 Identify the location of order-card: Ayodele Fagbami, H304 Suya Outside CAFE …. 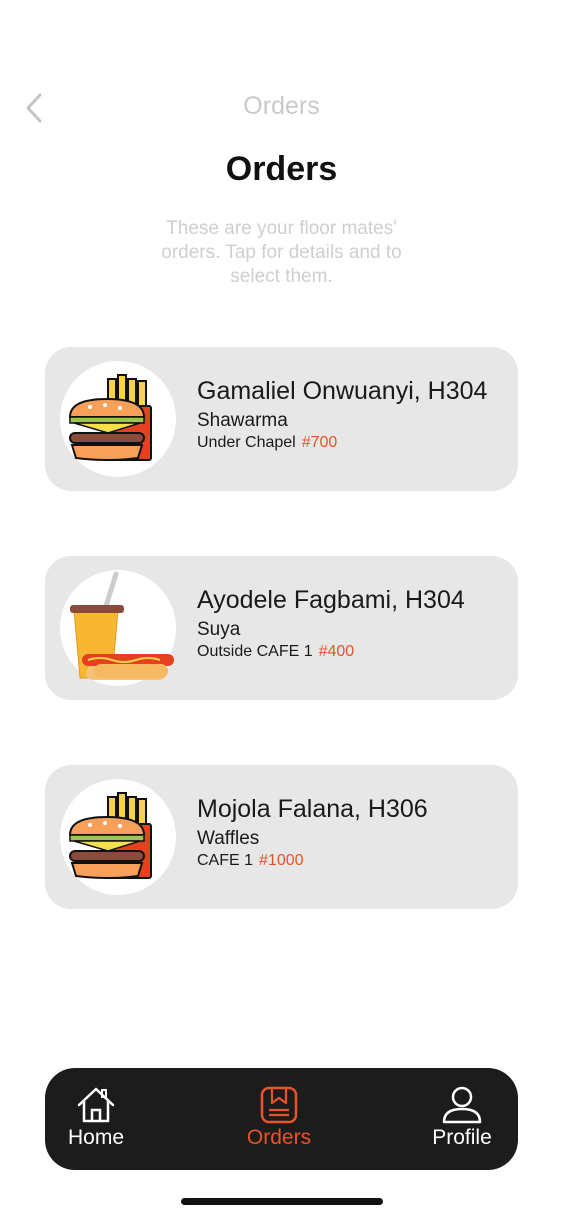
(281, 628).